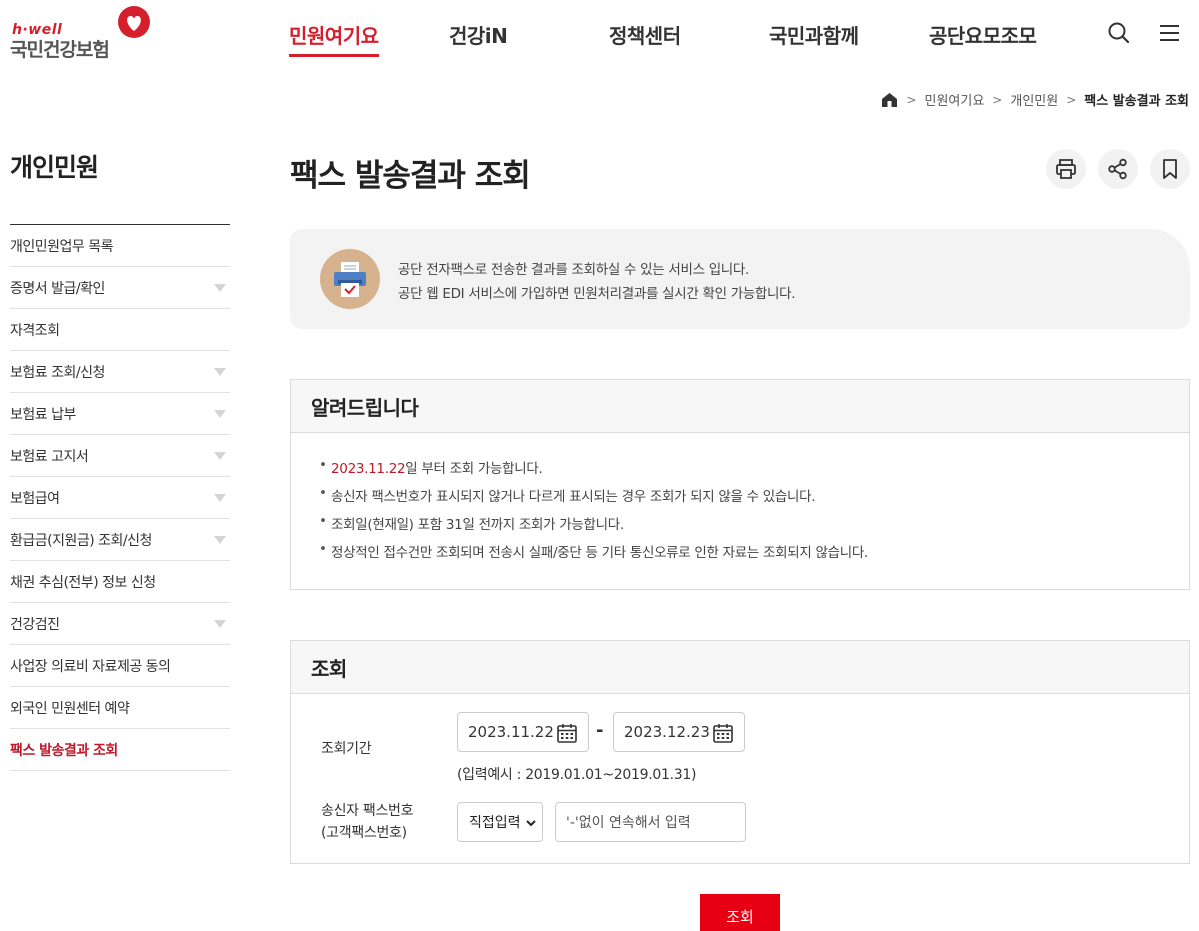  I want to click on home-icon, so click(889, 100).